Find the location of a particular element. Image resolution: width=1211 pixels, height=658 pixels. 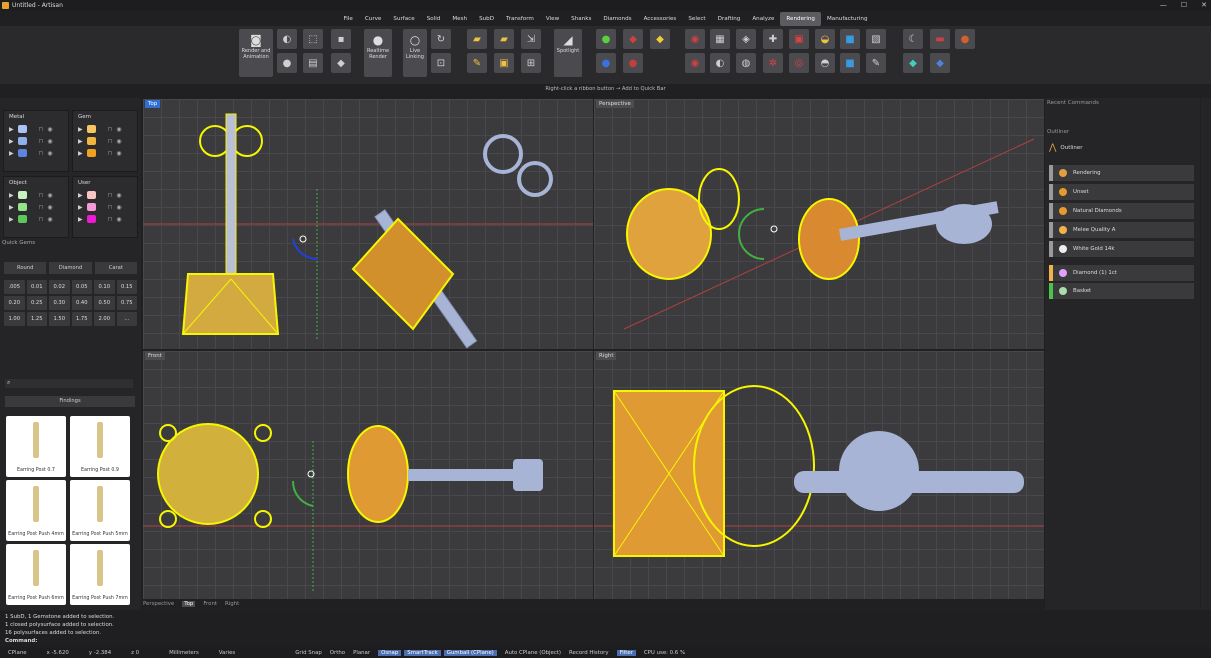

material-green-button: ● is located at coordinates (606, 39).